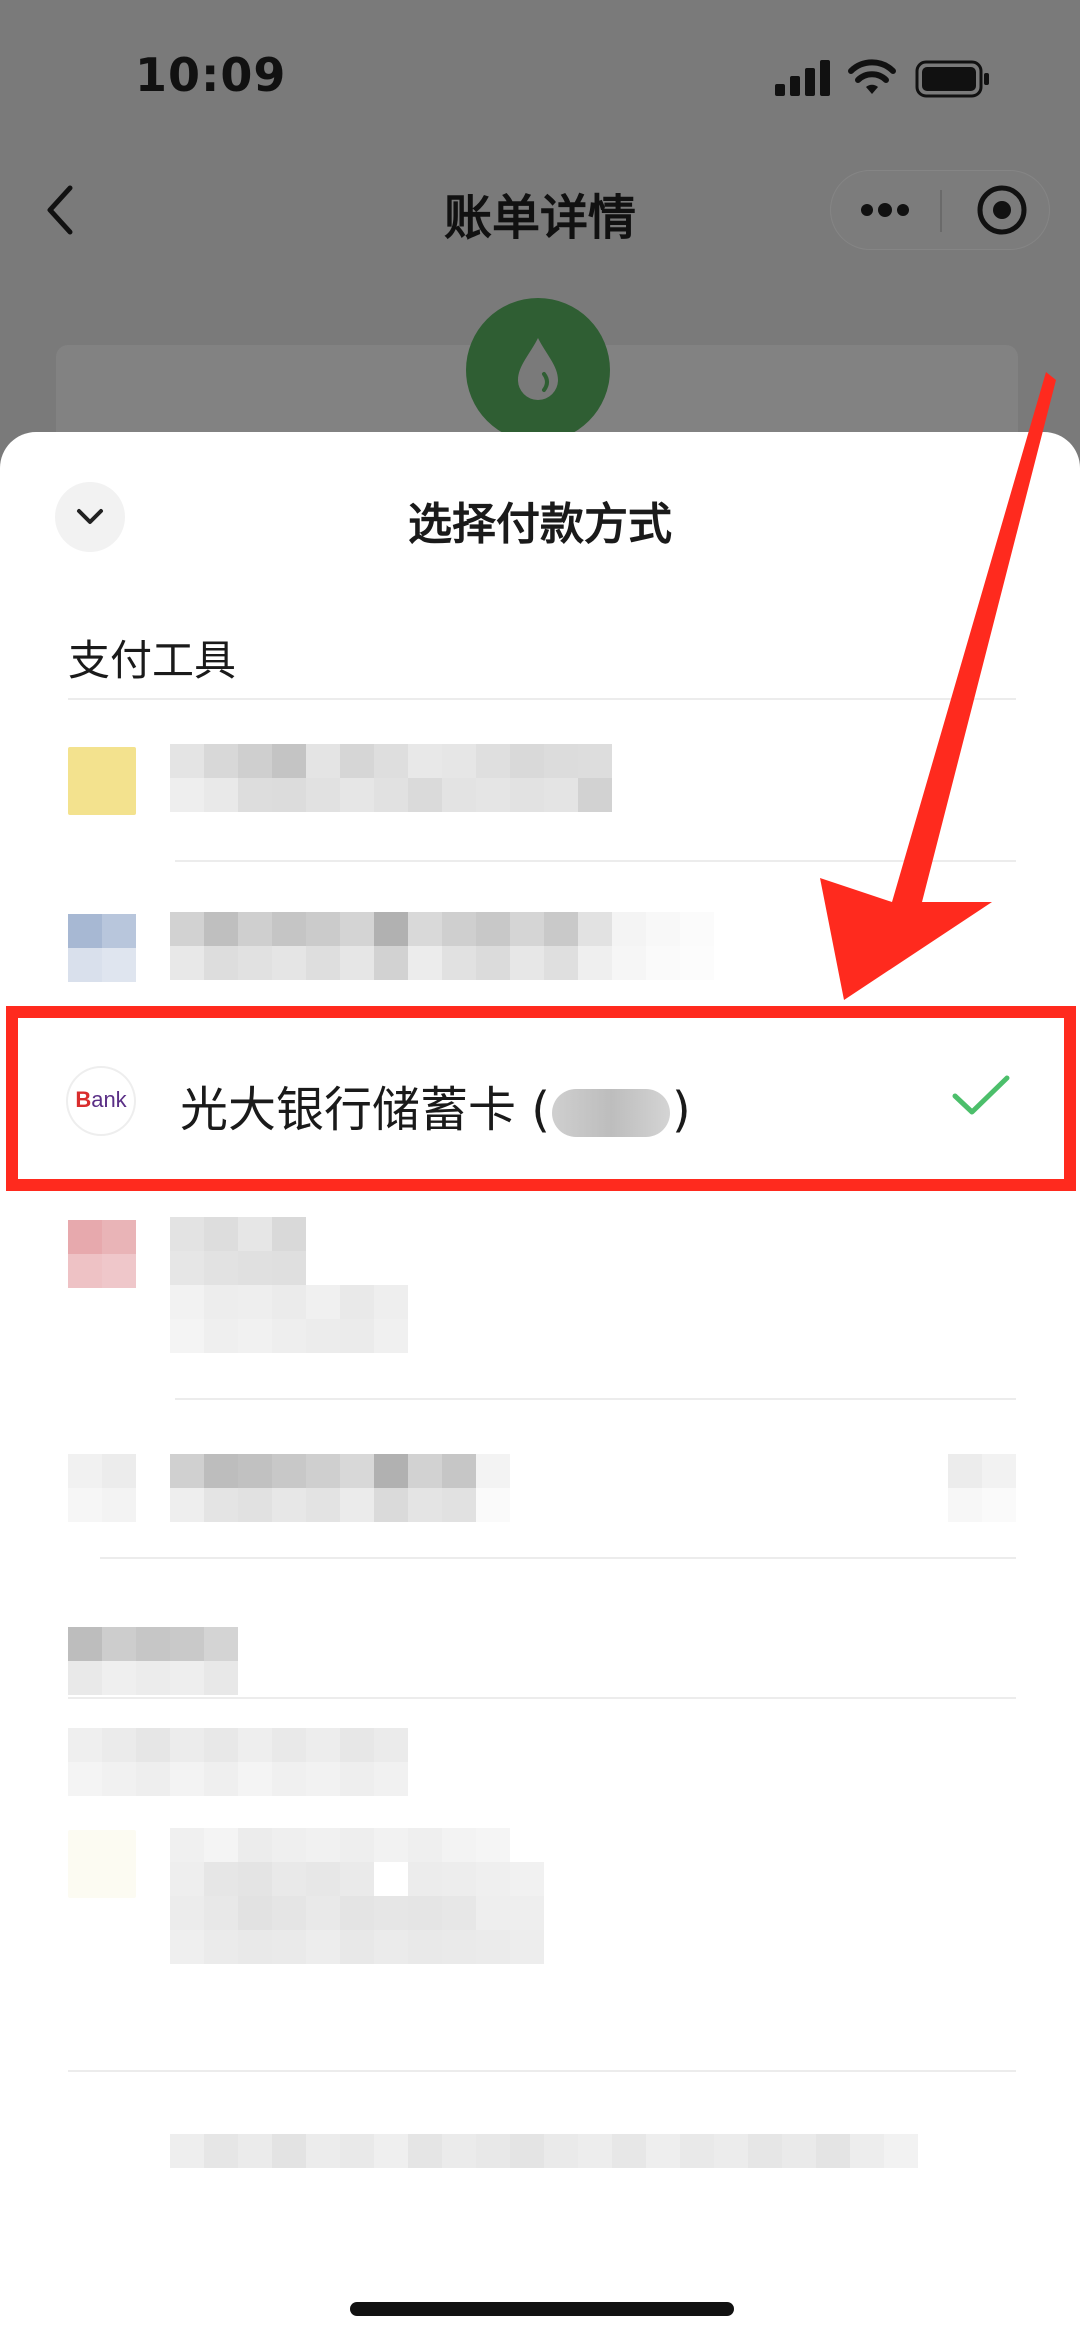 Image resolution: width=1080 pixels, height=2341 pixels. Describe the element at coordinates (153, 1661) in the screenshot. I see `pixelated-section-title` at that location.